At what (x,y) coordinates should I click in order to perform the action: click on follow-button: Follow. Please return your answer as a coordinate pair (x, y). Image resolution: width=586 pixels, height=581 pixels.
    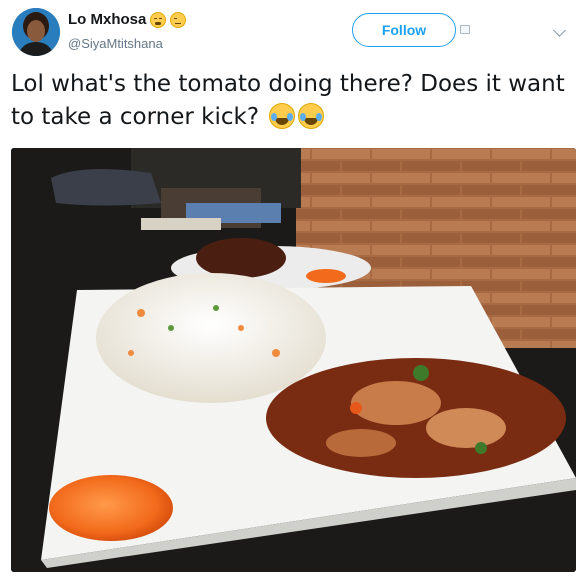
    Looking at the image, I should click on (404, 30).